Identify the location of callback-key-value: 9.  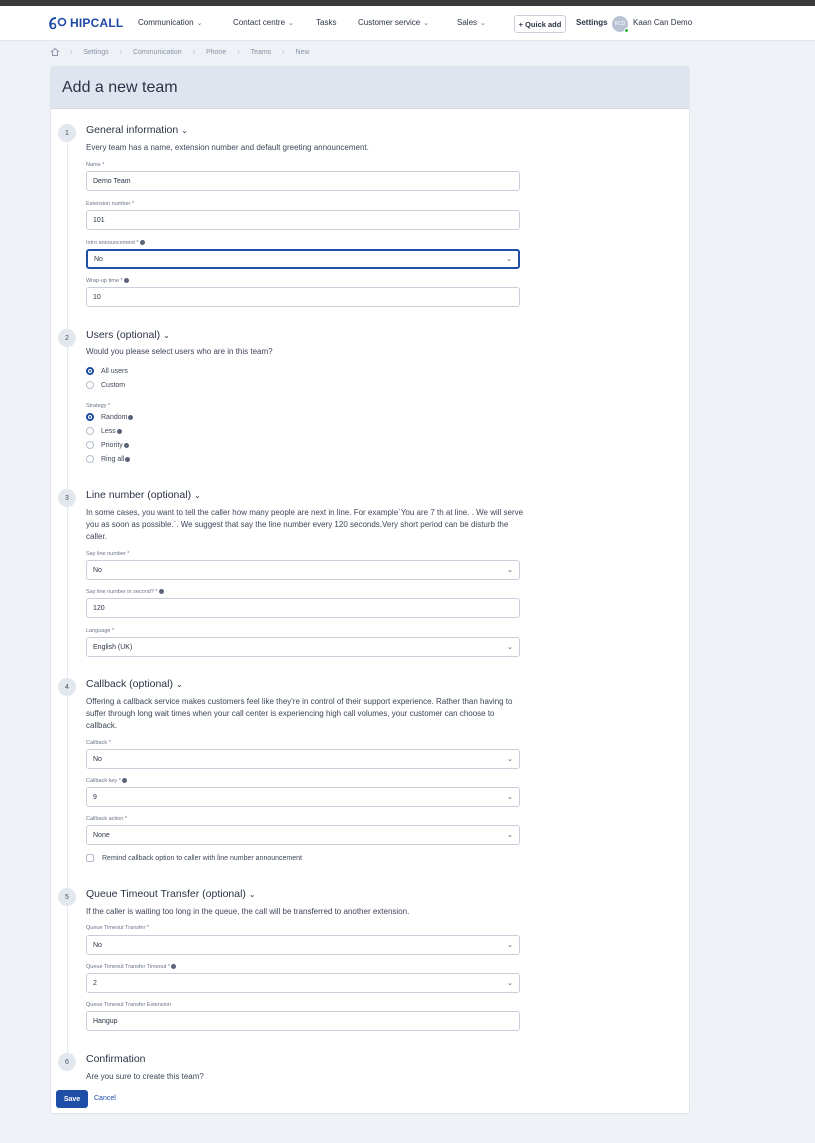
(95, 797).